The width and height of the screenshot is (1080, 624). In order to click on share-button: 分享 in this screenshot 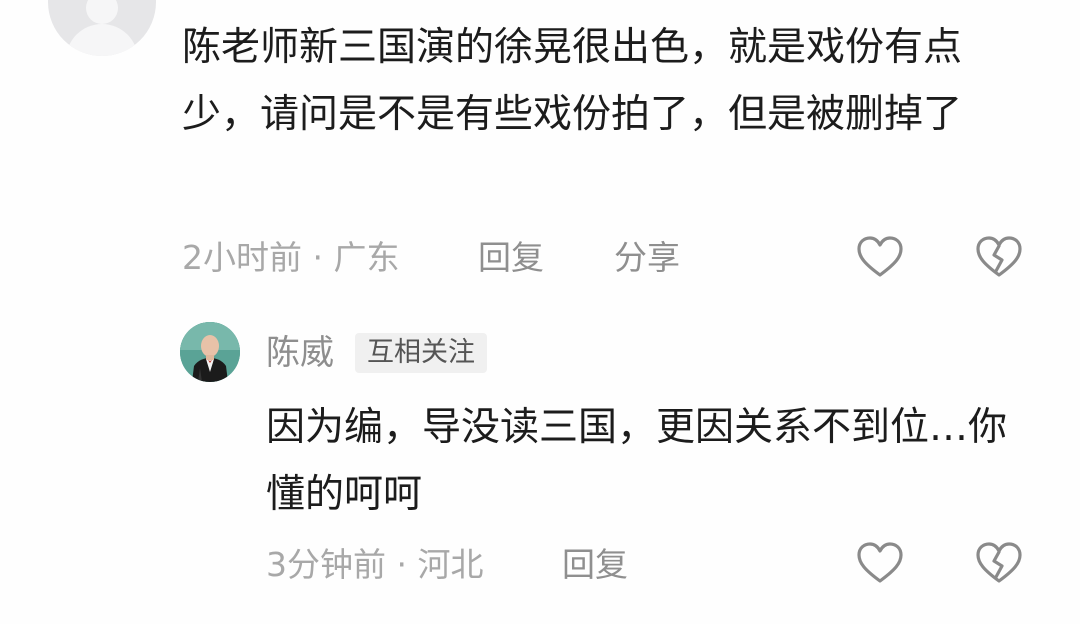, I will do `click(647, 258)`.